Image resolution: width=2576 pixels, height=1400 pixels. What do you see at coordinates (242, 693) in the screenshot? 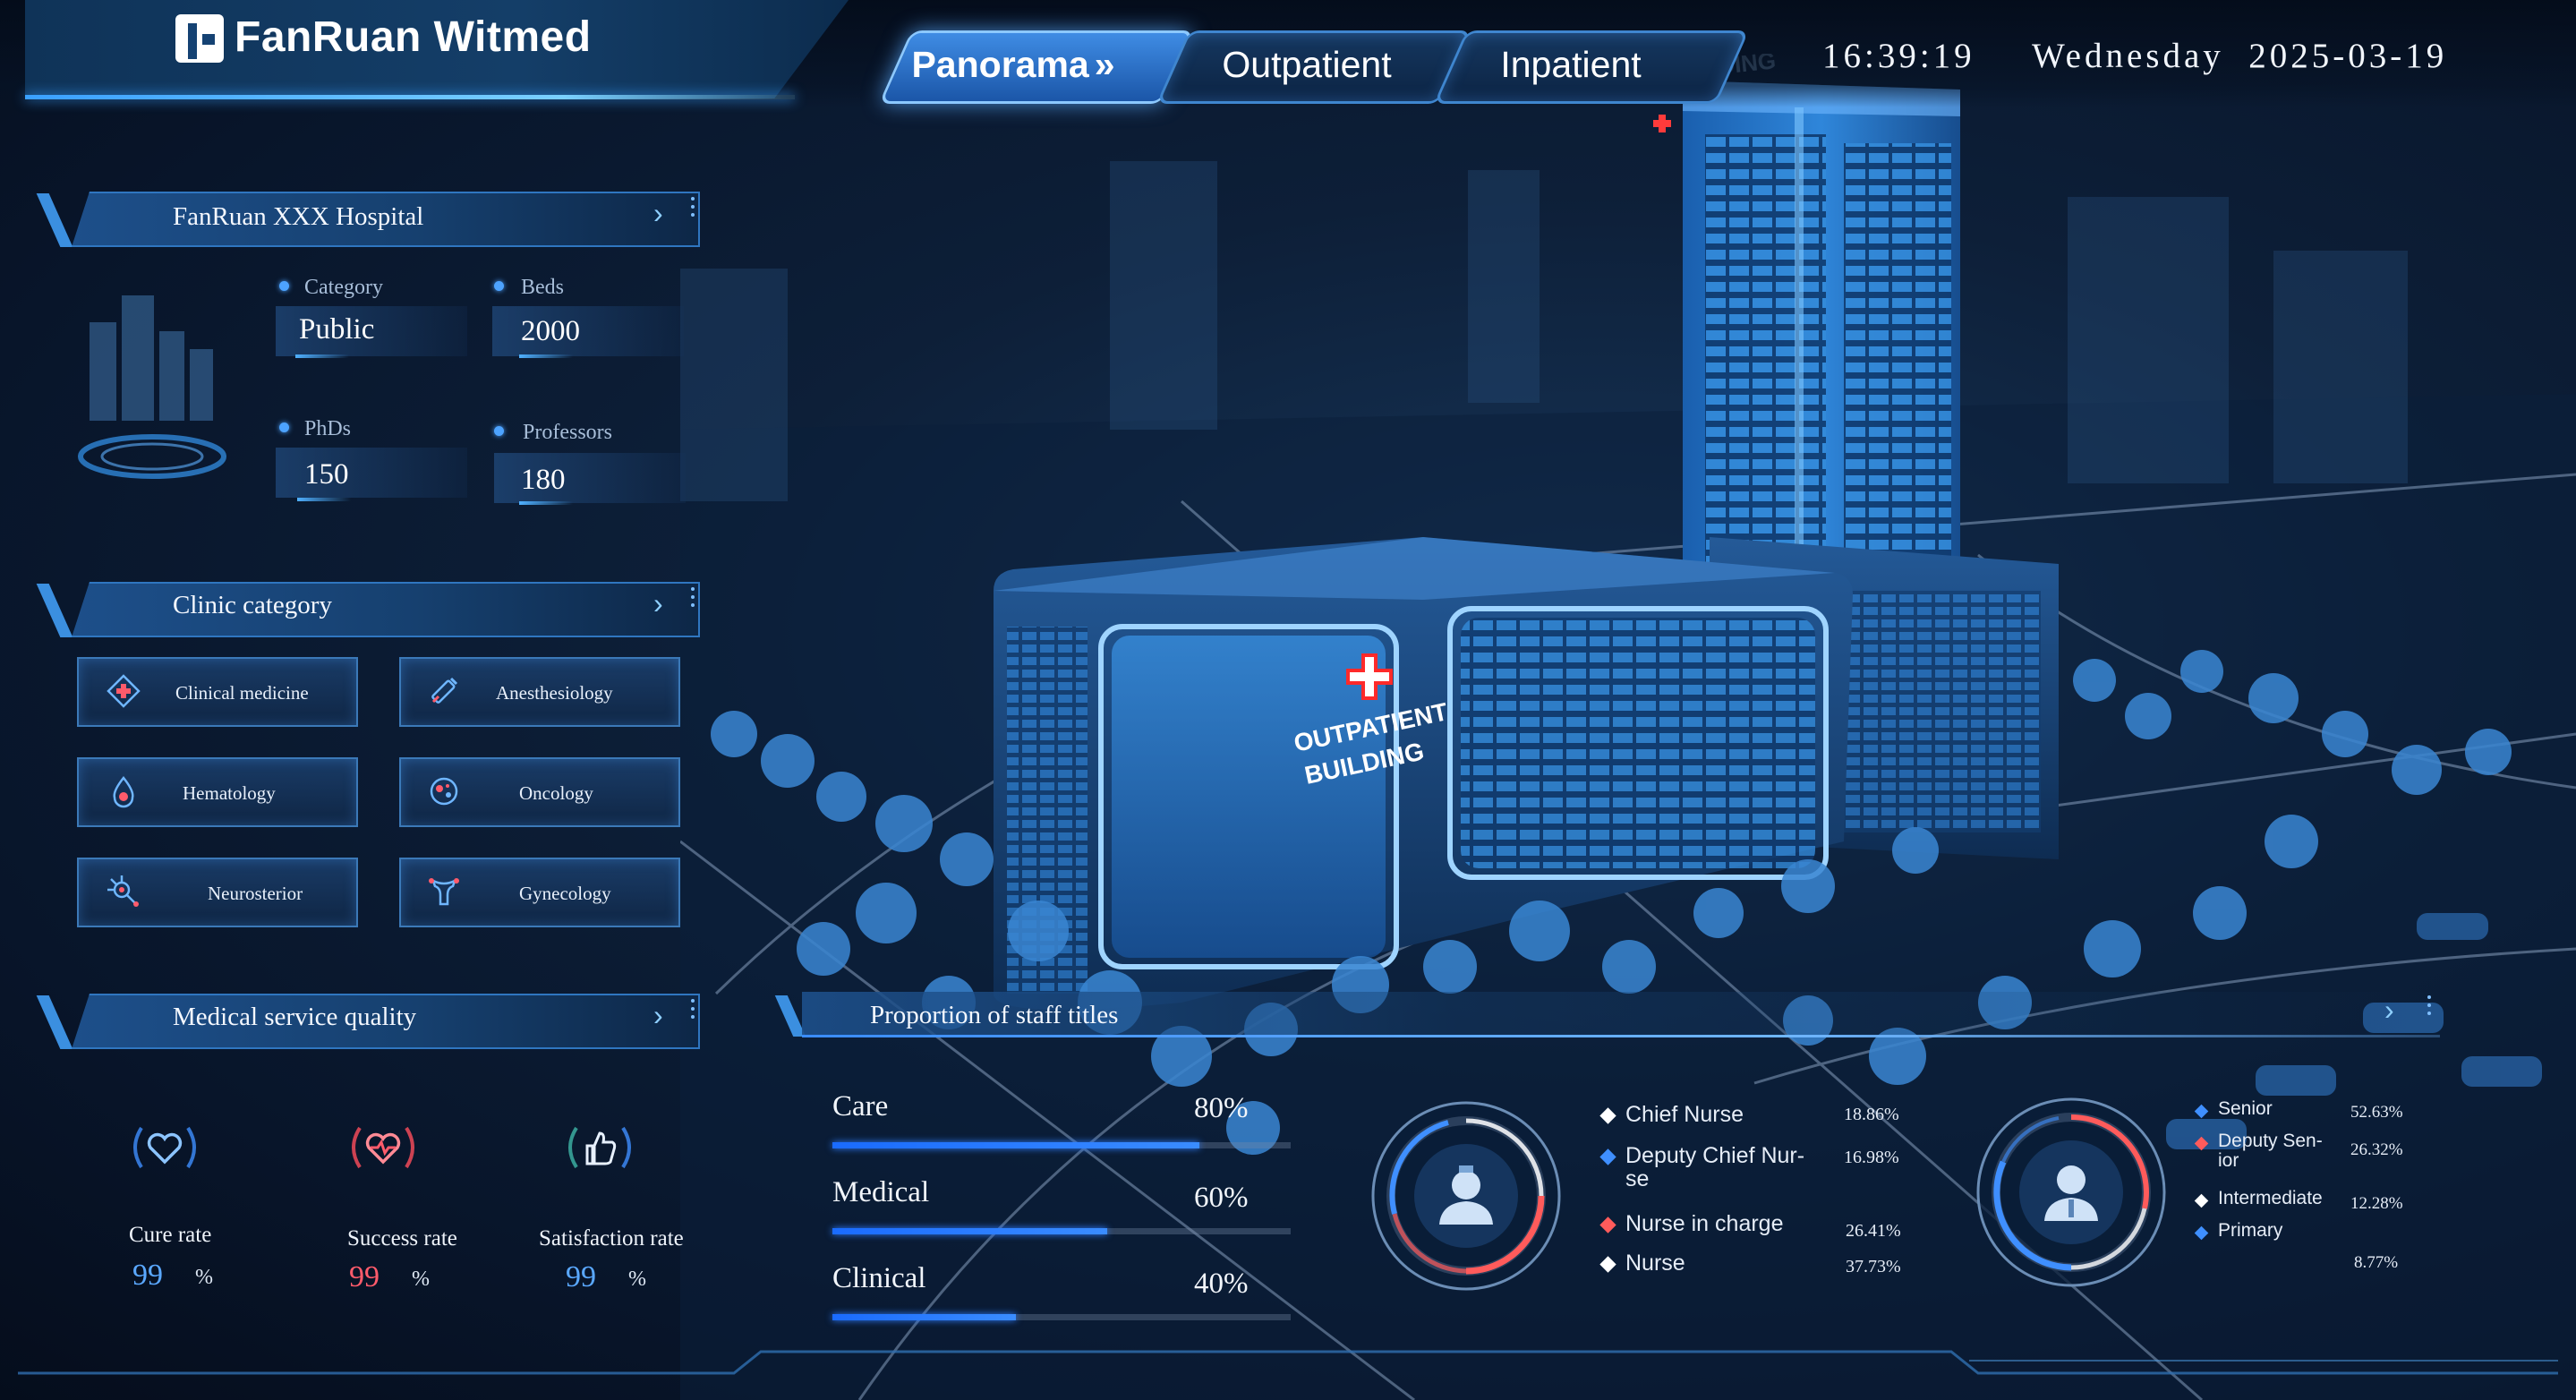
I see `clinic-item-label: Clinical medicine` at bounding box center [242, 693].